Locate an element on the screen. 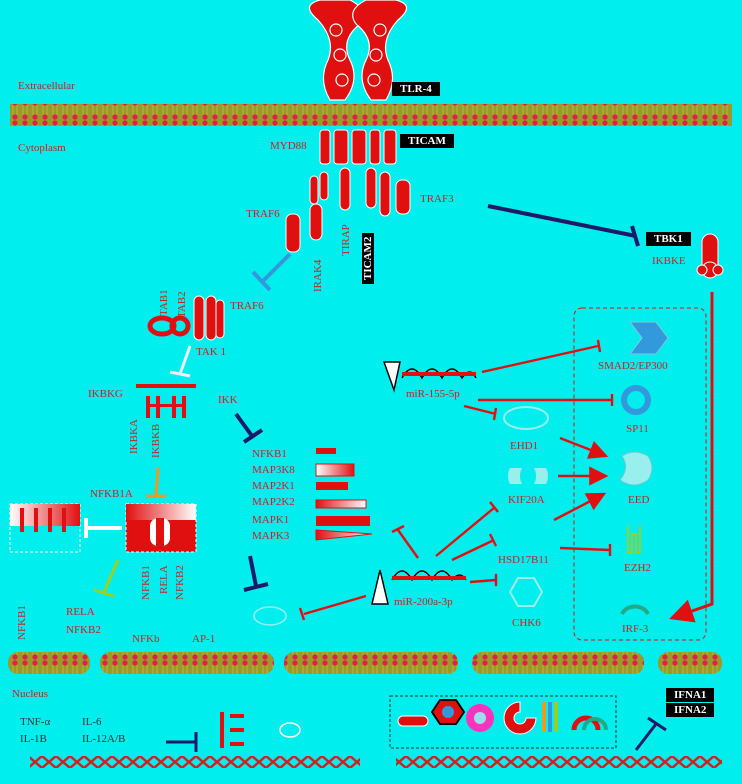 Image resolution: width=742 pixels, height=784 pixels. green-inhibition is located at coordinates (111, 576).